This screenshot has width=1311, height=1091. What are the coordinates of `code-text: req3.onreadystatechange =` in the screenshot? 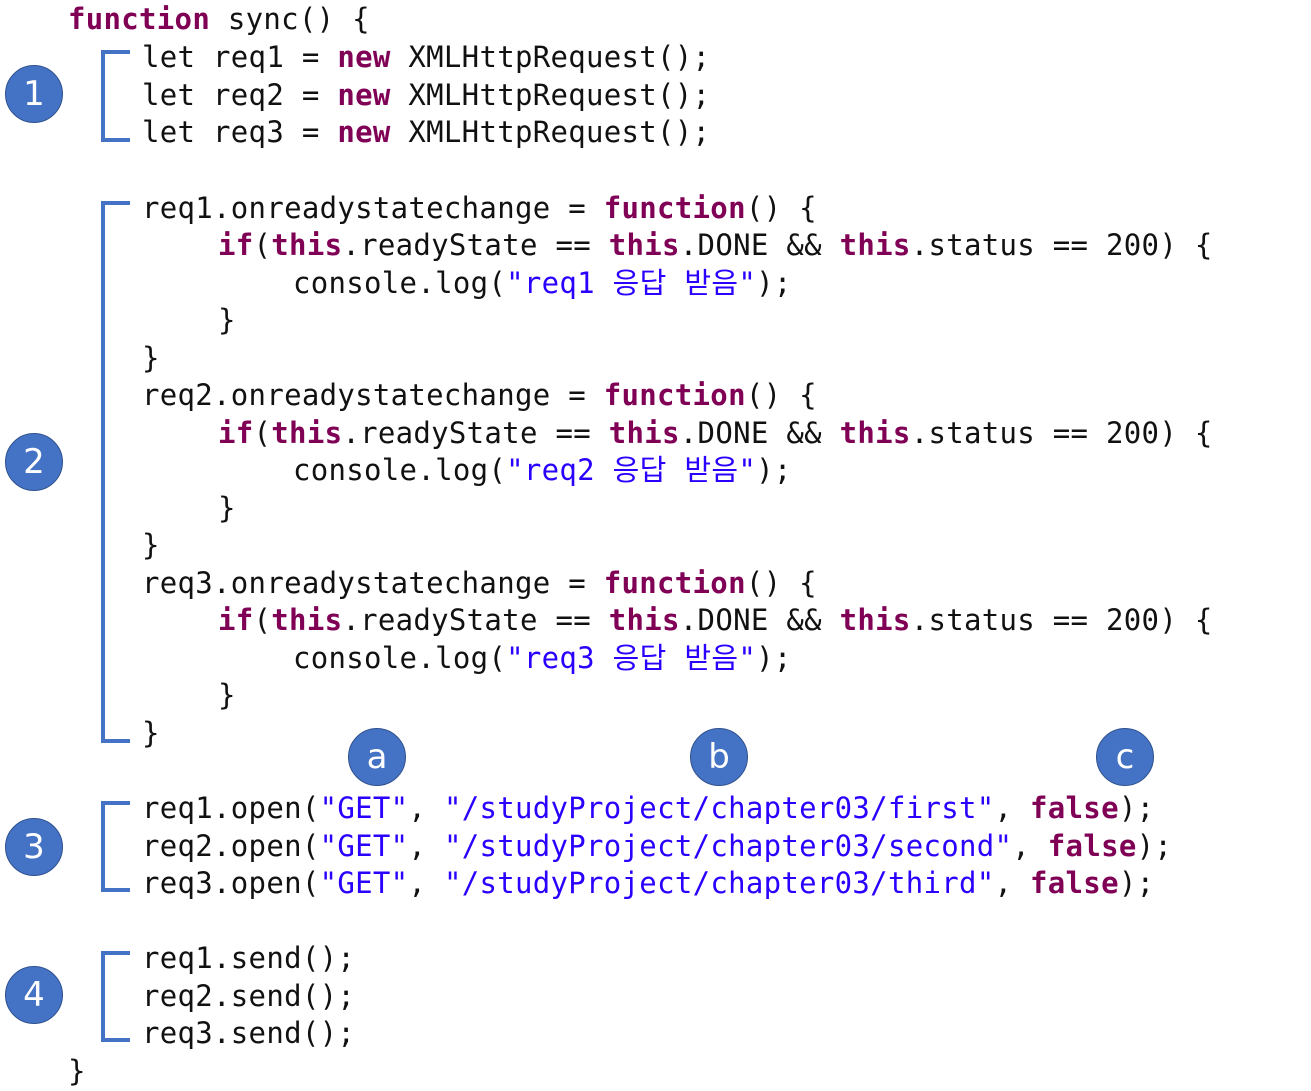 It's located at (373, 583).